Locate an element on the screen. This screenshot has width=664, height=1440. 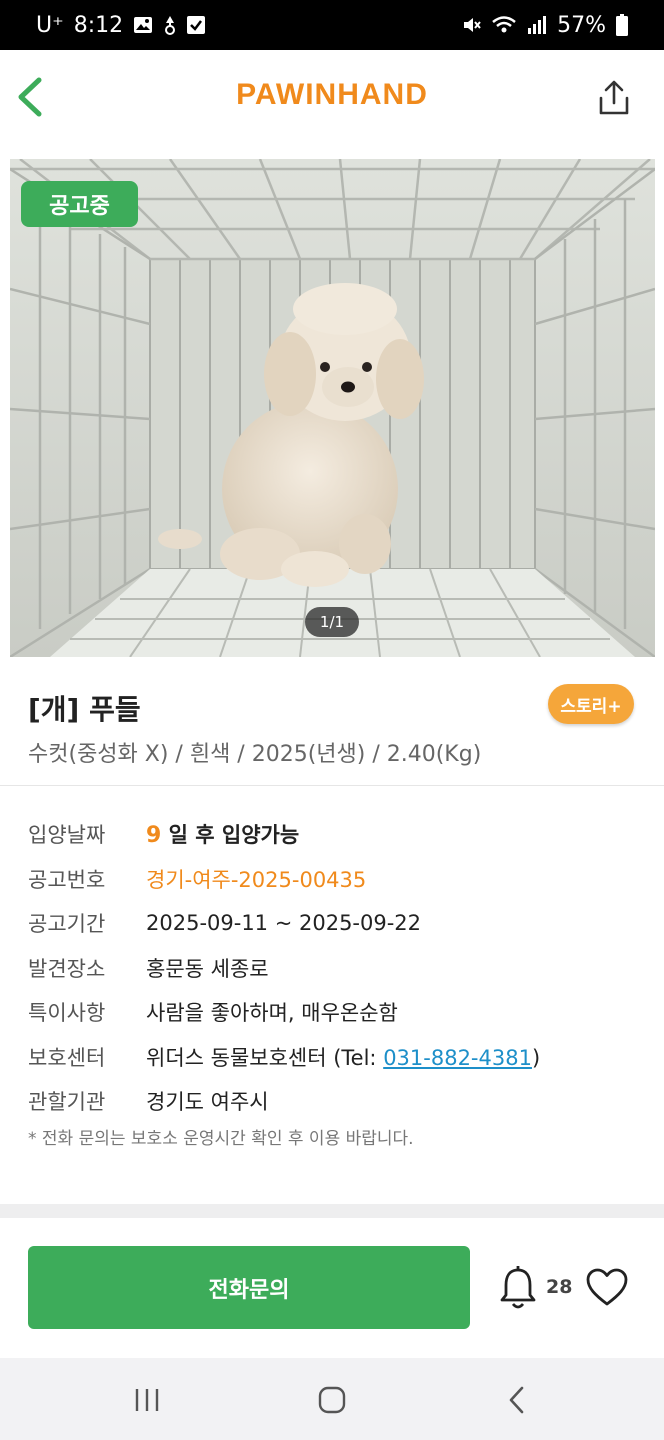
nav-back-icon is located at coordinates (516, 1400).